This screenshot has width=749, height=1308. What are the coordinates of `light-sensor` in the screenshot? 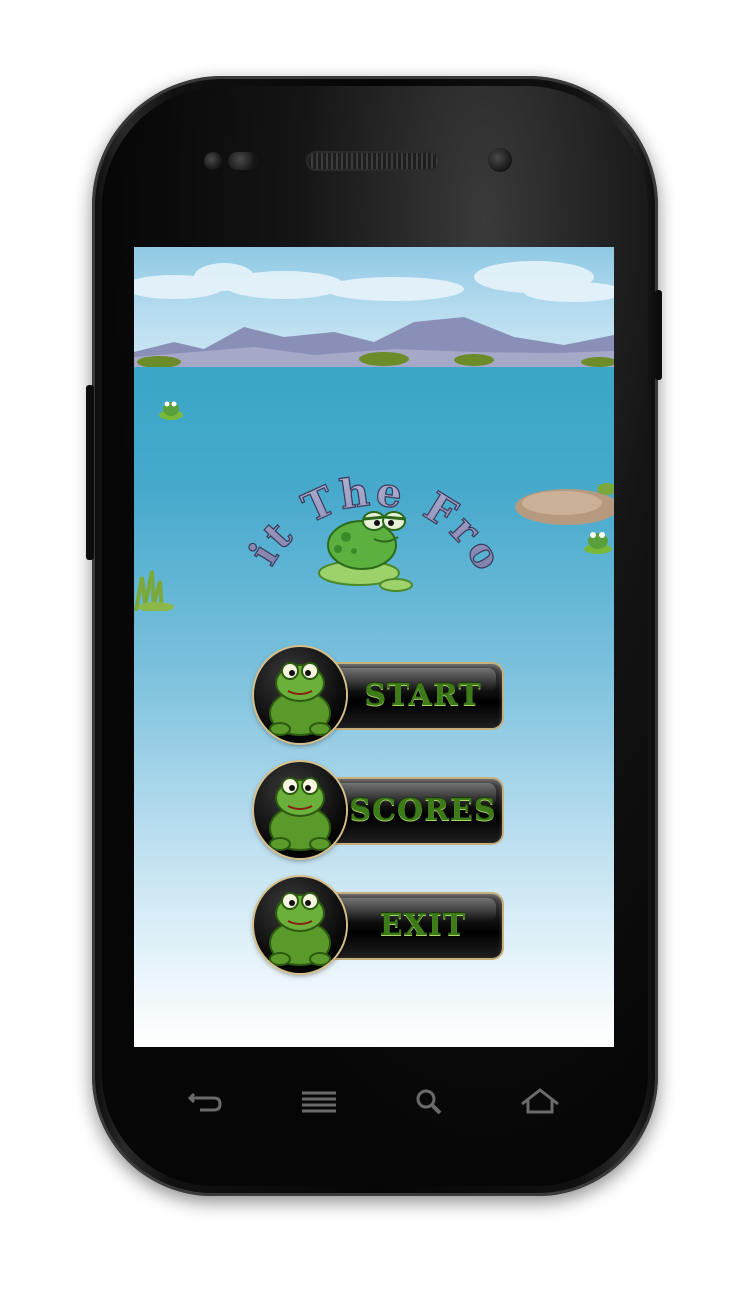 It's located at (243, 161).